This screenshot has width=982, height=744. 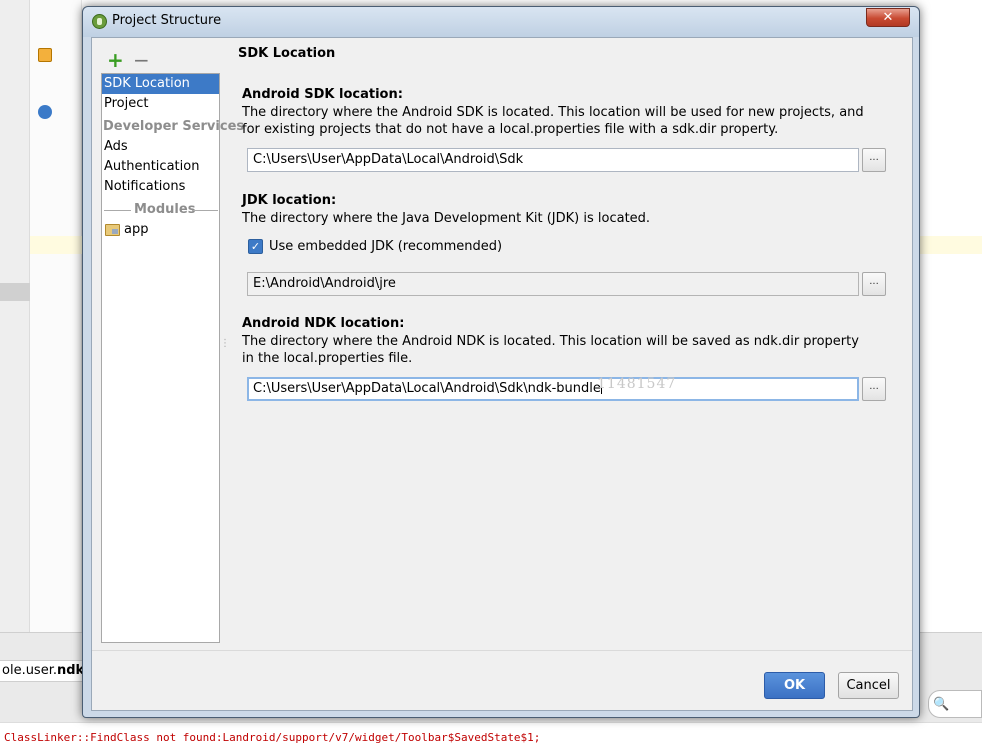 What do you see at coordinates (136, 229) in the screenshot?
I see `module-label: app` at bounding box center [136, 229].